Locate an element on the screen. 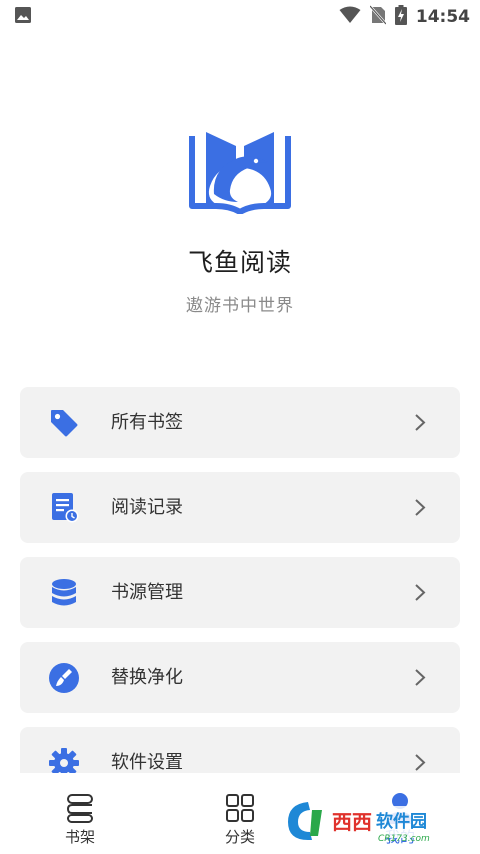  app-name: 飞鱼阅读 is located at coordinates (239, 262).